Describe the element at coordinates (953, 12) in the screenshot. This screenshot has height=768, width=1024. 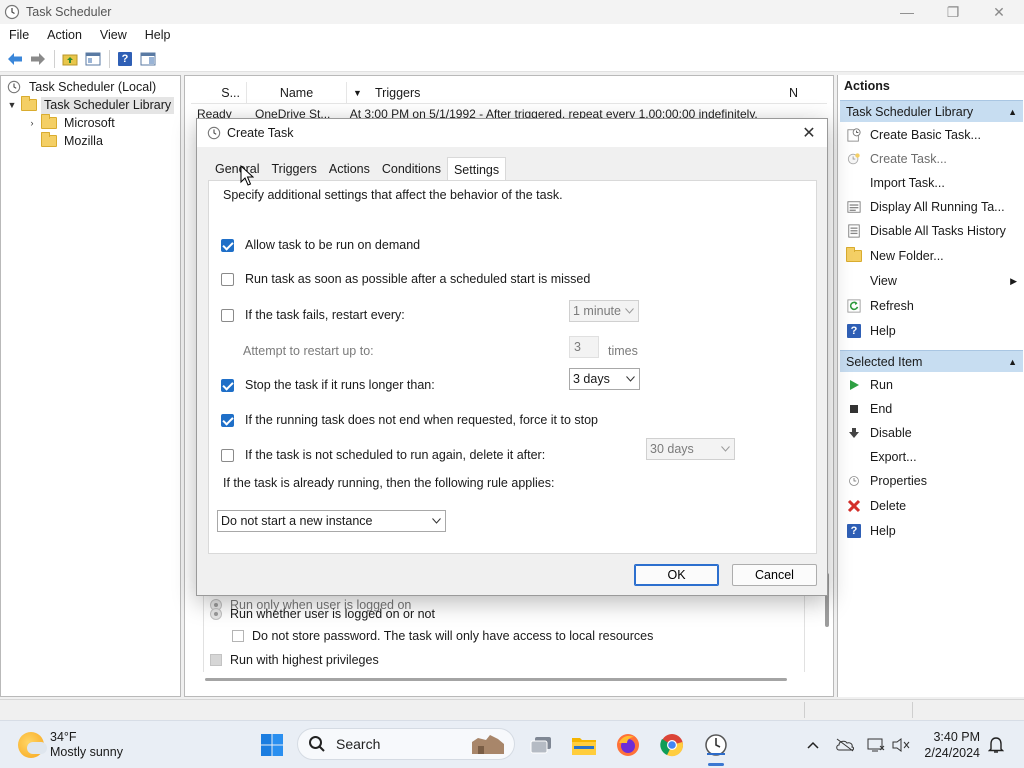
I see `maximize-button: ❐` at that location.